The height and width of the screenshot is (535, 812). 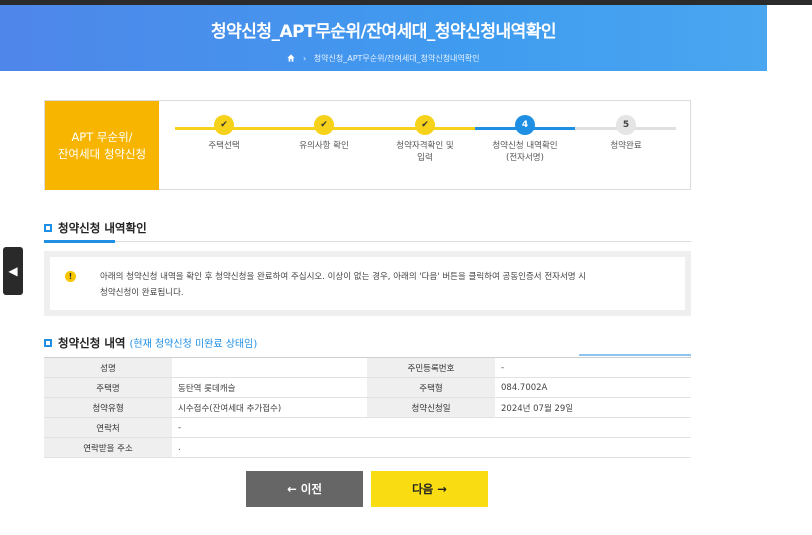 I want to click on breadcrumb-current: 청약신청_APT무순위/잔여세대_청약신청내역확인, so click(x=396, y=58).